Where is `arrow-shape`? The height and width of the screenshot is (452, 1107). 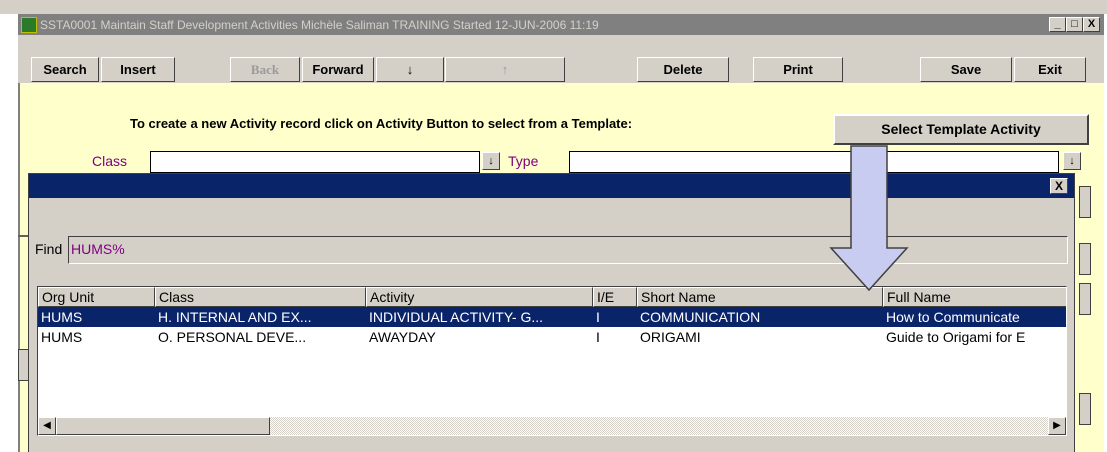
arrow-shape is located at coordinates (869, 218).